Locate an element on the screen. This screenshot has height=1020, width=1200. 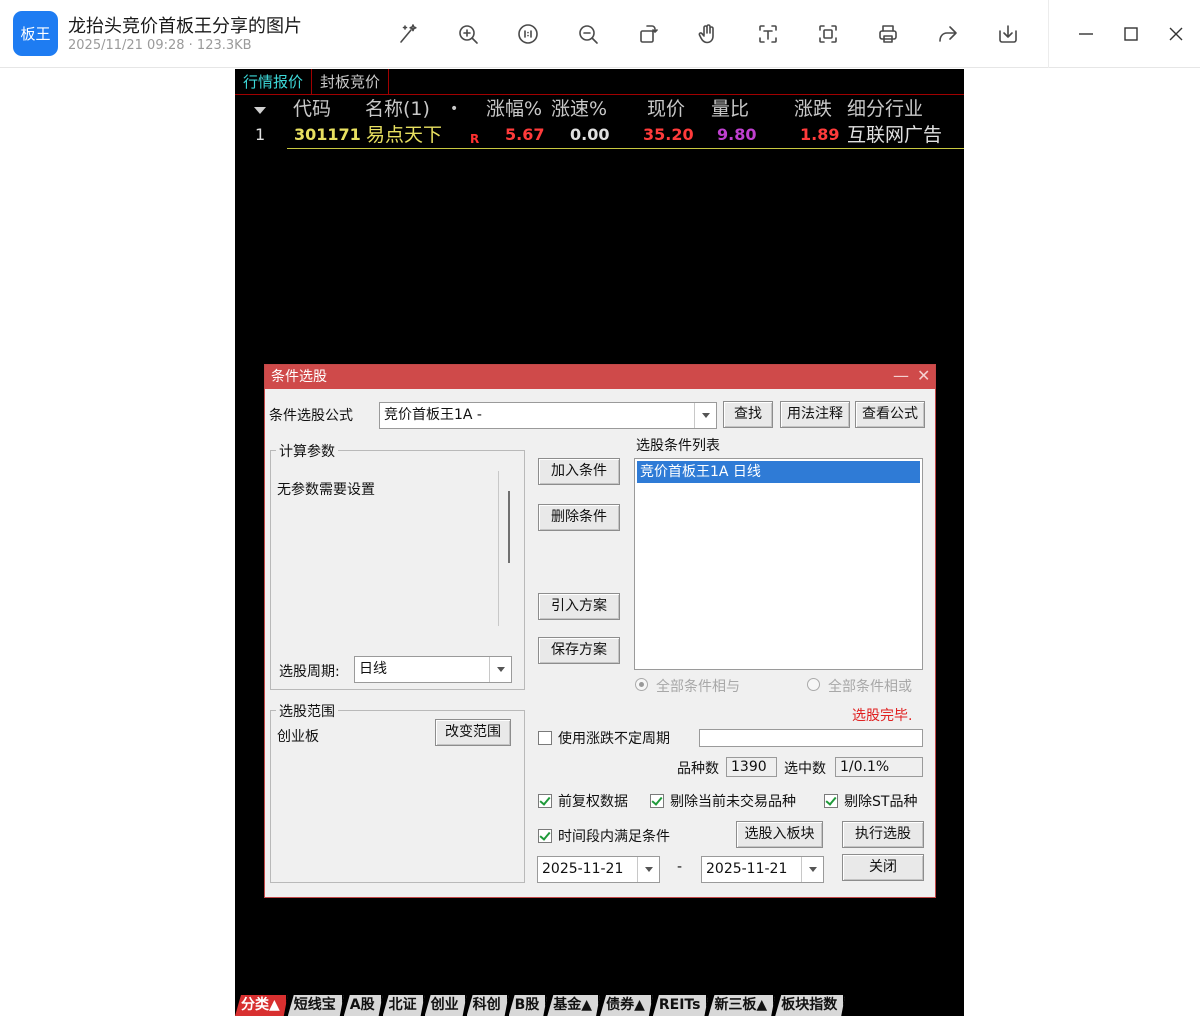
selected-label: 选中数 is located at coordinates (805, 769).